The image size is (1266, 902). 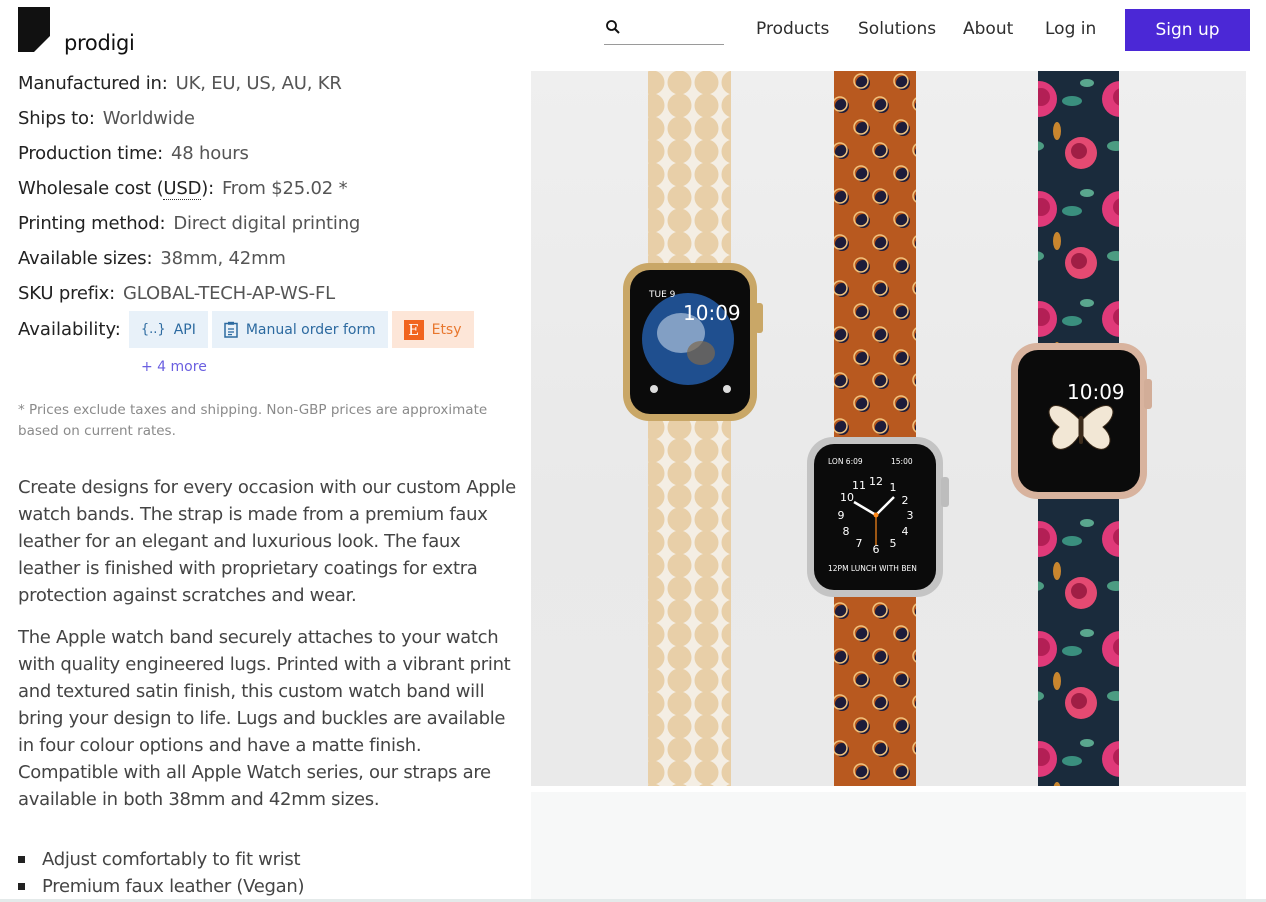 What do you see at coordinates (182, 189) in the screenshot?
I see `usd-abbreviation: USD` at bounding box center [182, 189].